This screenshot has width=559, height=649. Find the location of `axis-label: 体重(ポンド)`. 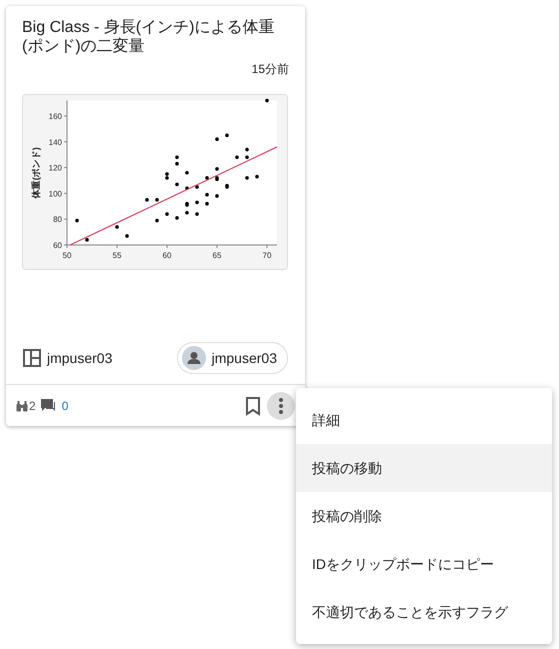

axis-label: 体重(ポンド) is located at coordinates (36, 172).